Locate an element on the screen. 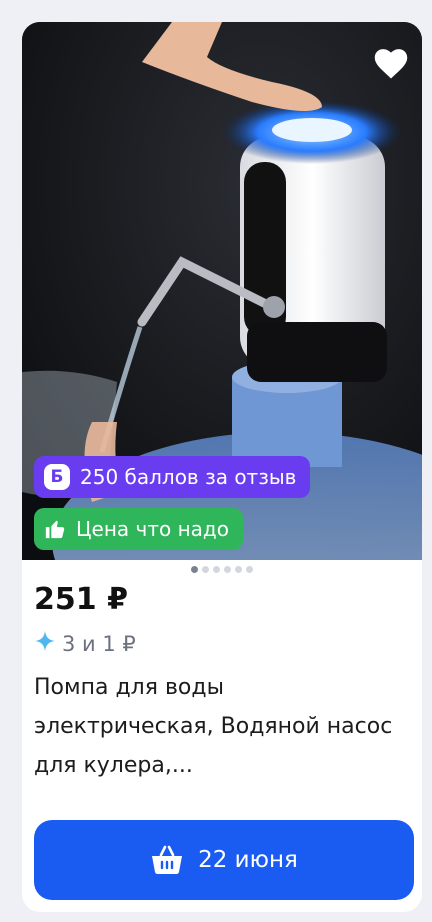 Image resolution: width=432 pixels, height=922 pixels. good-price-badge: Цена что надо is located at coordinates (138, 529).